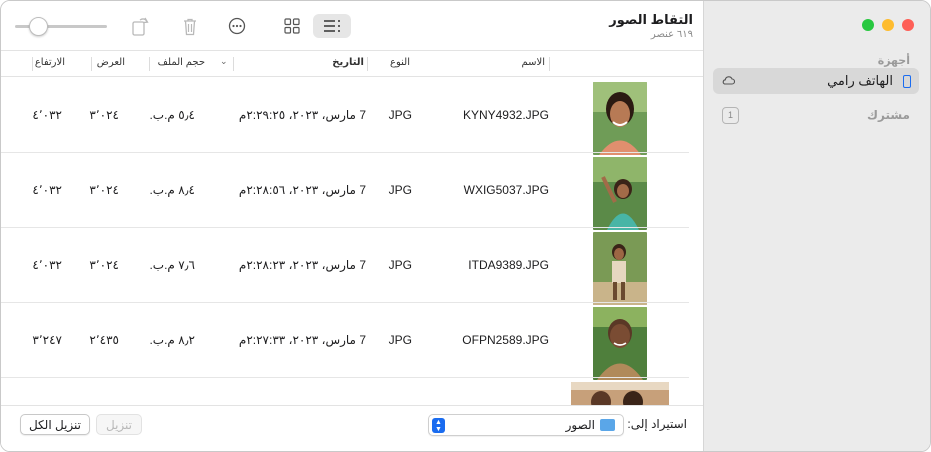 This screenshot has height=452, width=931. What do you see at coordinates (348, 62) in the screenshot?
I see `column-header-date: التاريخ` at bounding box center [348, 62].